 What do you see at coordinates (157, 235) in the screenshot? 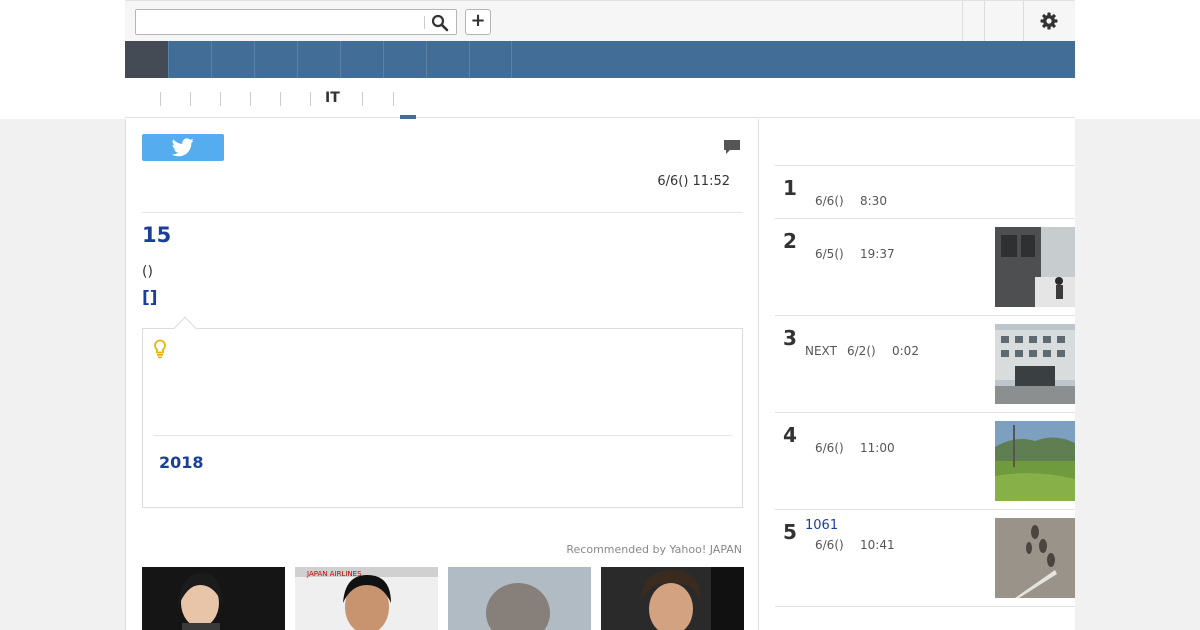
I see `article-headline: 15` at bounding box center [157, 235].